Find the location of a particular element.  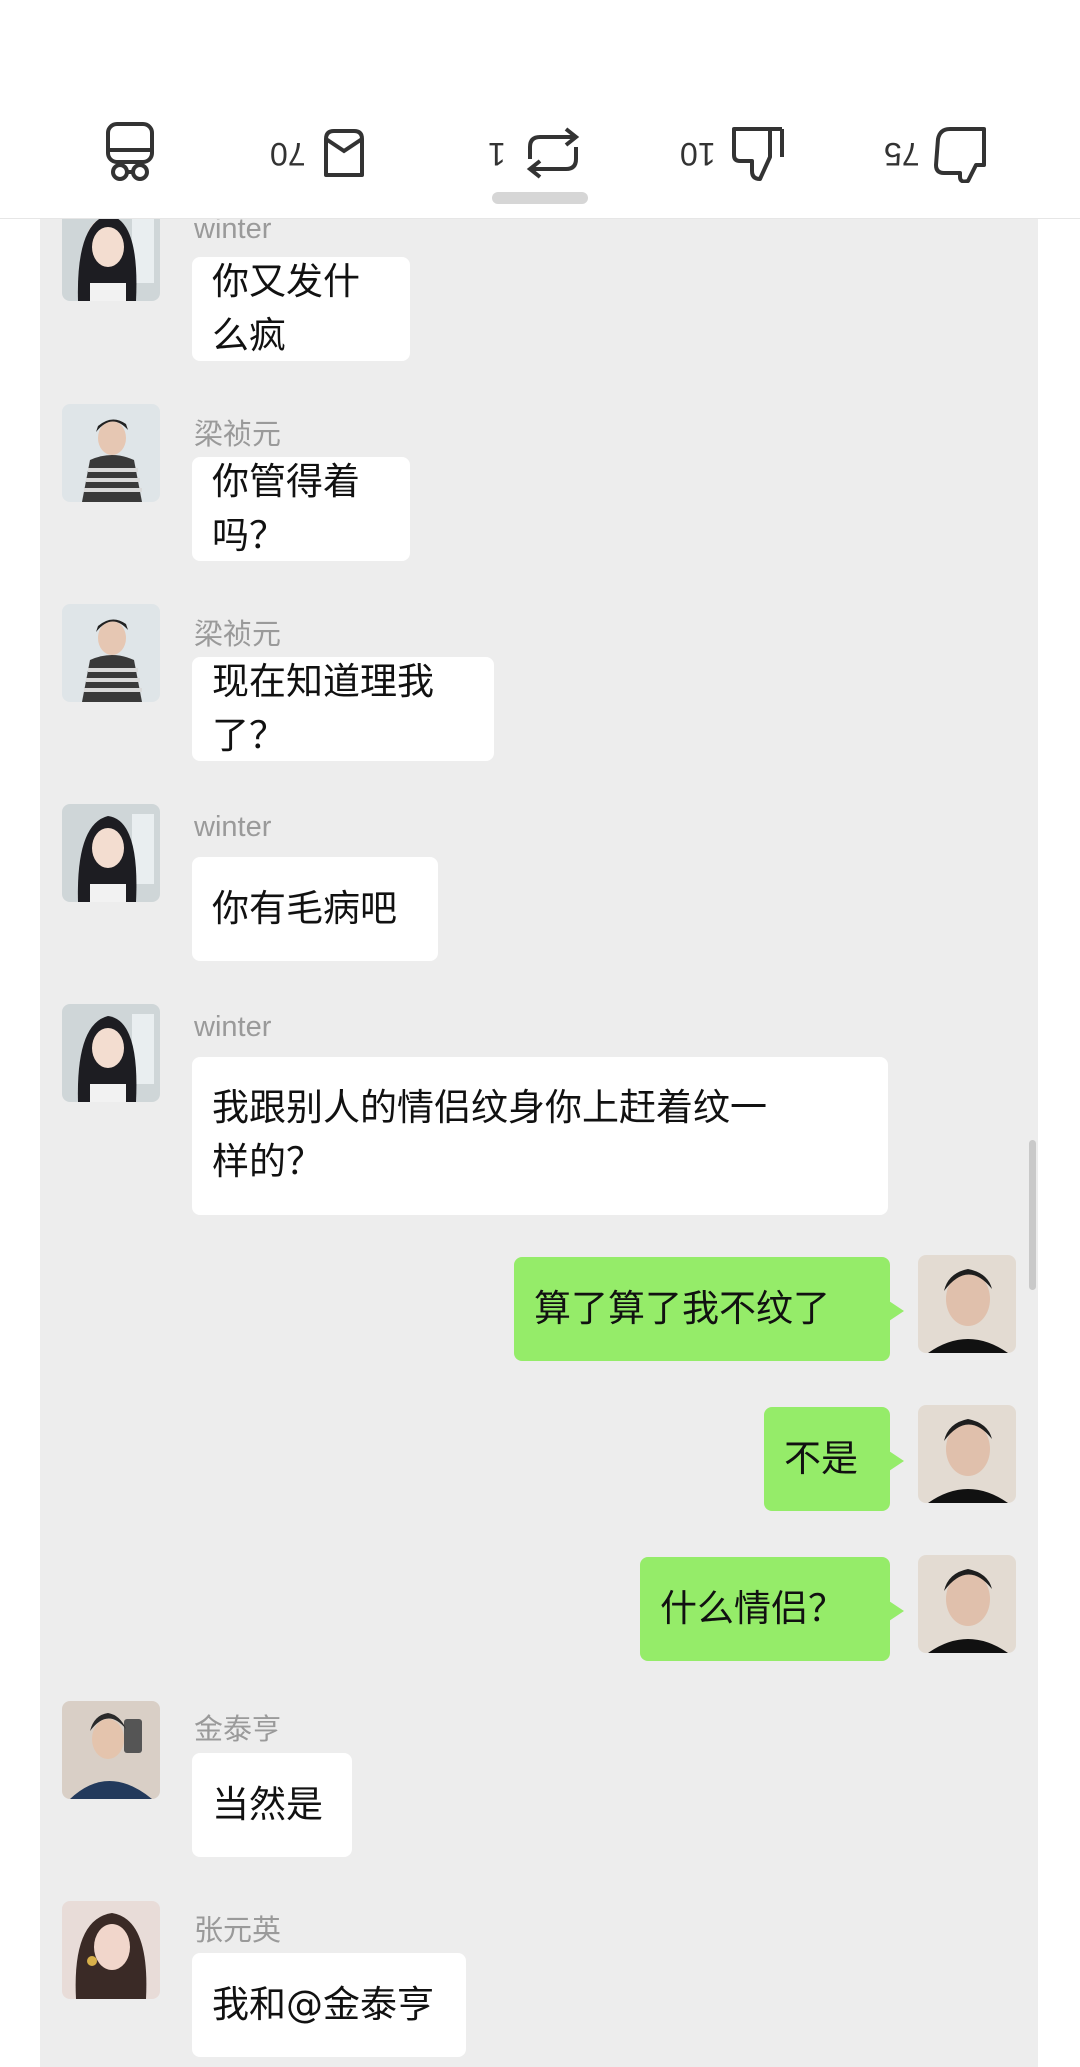

message-text: 不是 is located at coordinates (821, 1458).